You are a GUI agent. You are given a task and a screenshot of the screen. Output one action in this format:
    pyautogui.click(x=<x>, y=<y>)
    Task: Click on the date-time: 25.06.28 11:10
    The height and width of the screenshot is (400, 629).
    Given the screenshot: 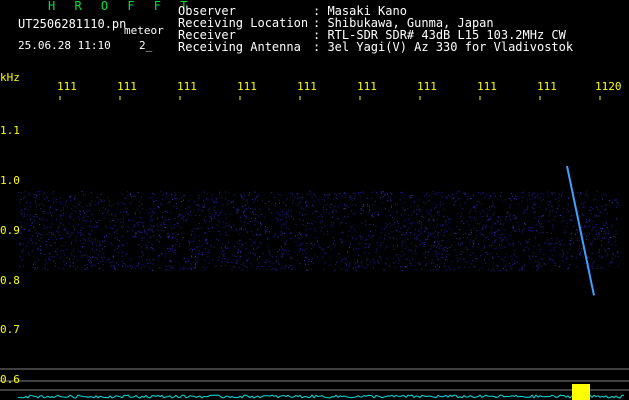 What is the action you would take?
    pyautogui.click(x=64, y=45)
    